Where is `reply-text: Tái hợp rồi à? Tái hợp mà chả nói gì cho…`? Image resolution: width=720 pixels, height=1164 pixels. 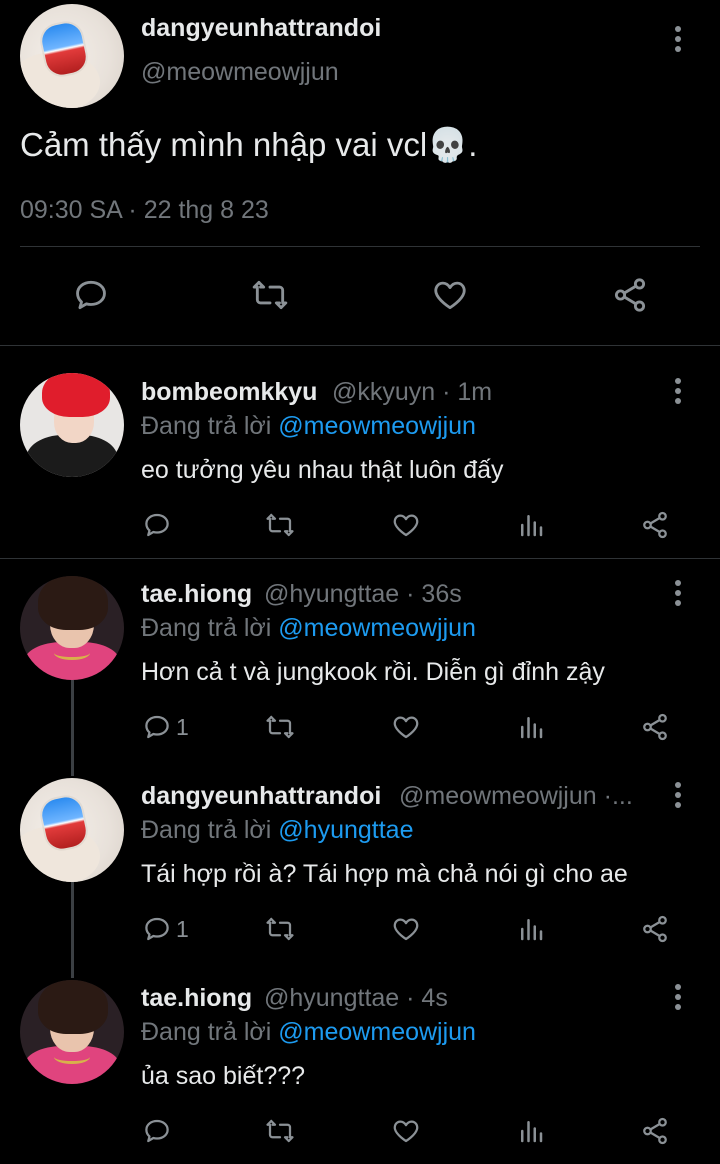 reply-text: Tái hợp rồi à? Tái hợp mà chả nói gì cho… is located at coordinates (384, 874).